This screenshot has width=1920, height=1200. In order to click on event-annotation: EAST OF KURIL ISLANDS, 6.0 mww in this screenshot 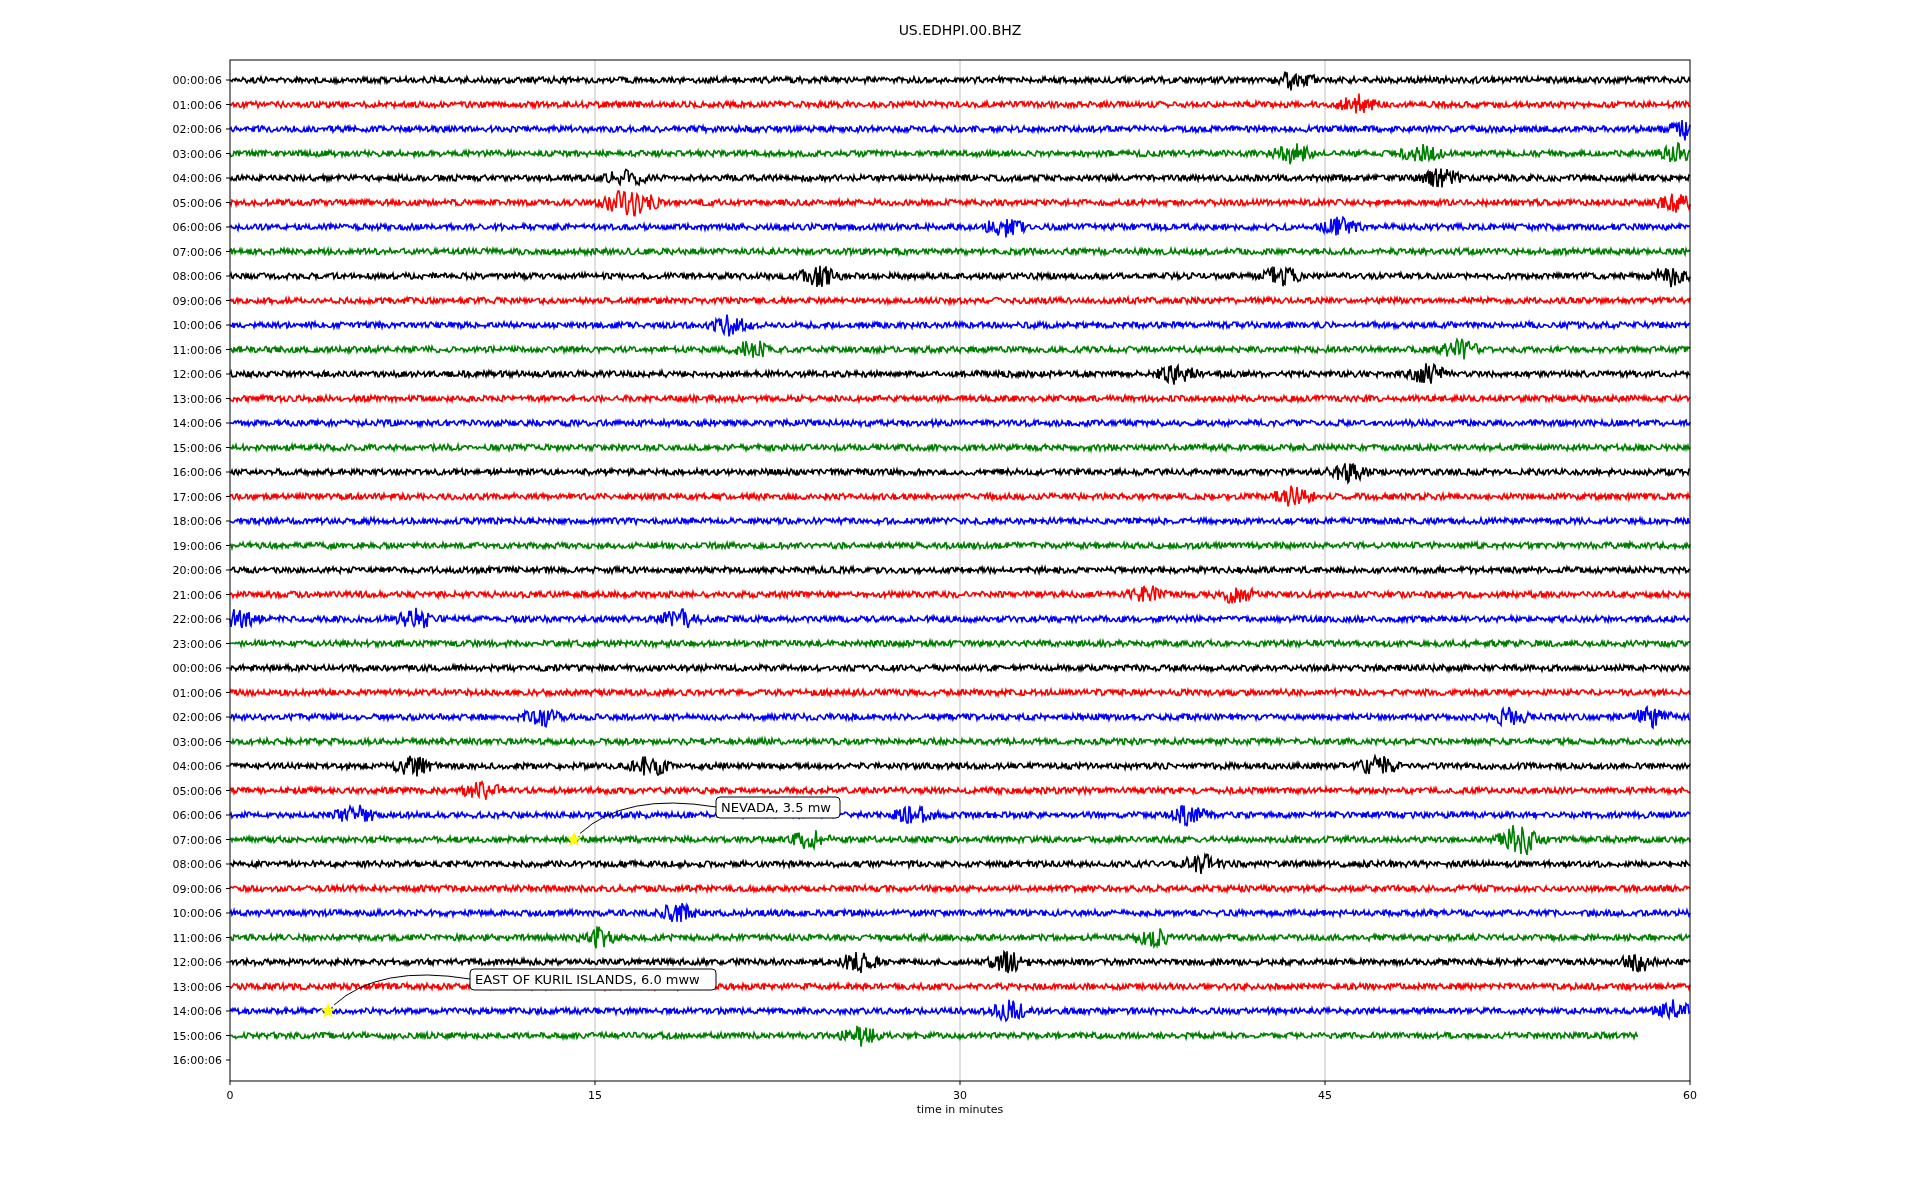, I will do `click(593, 979)`.